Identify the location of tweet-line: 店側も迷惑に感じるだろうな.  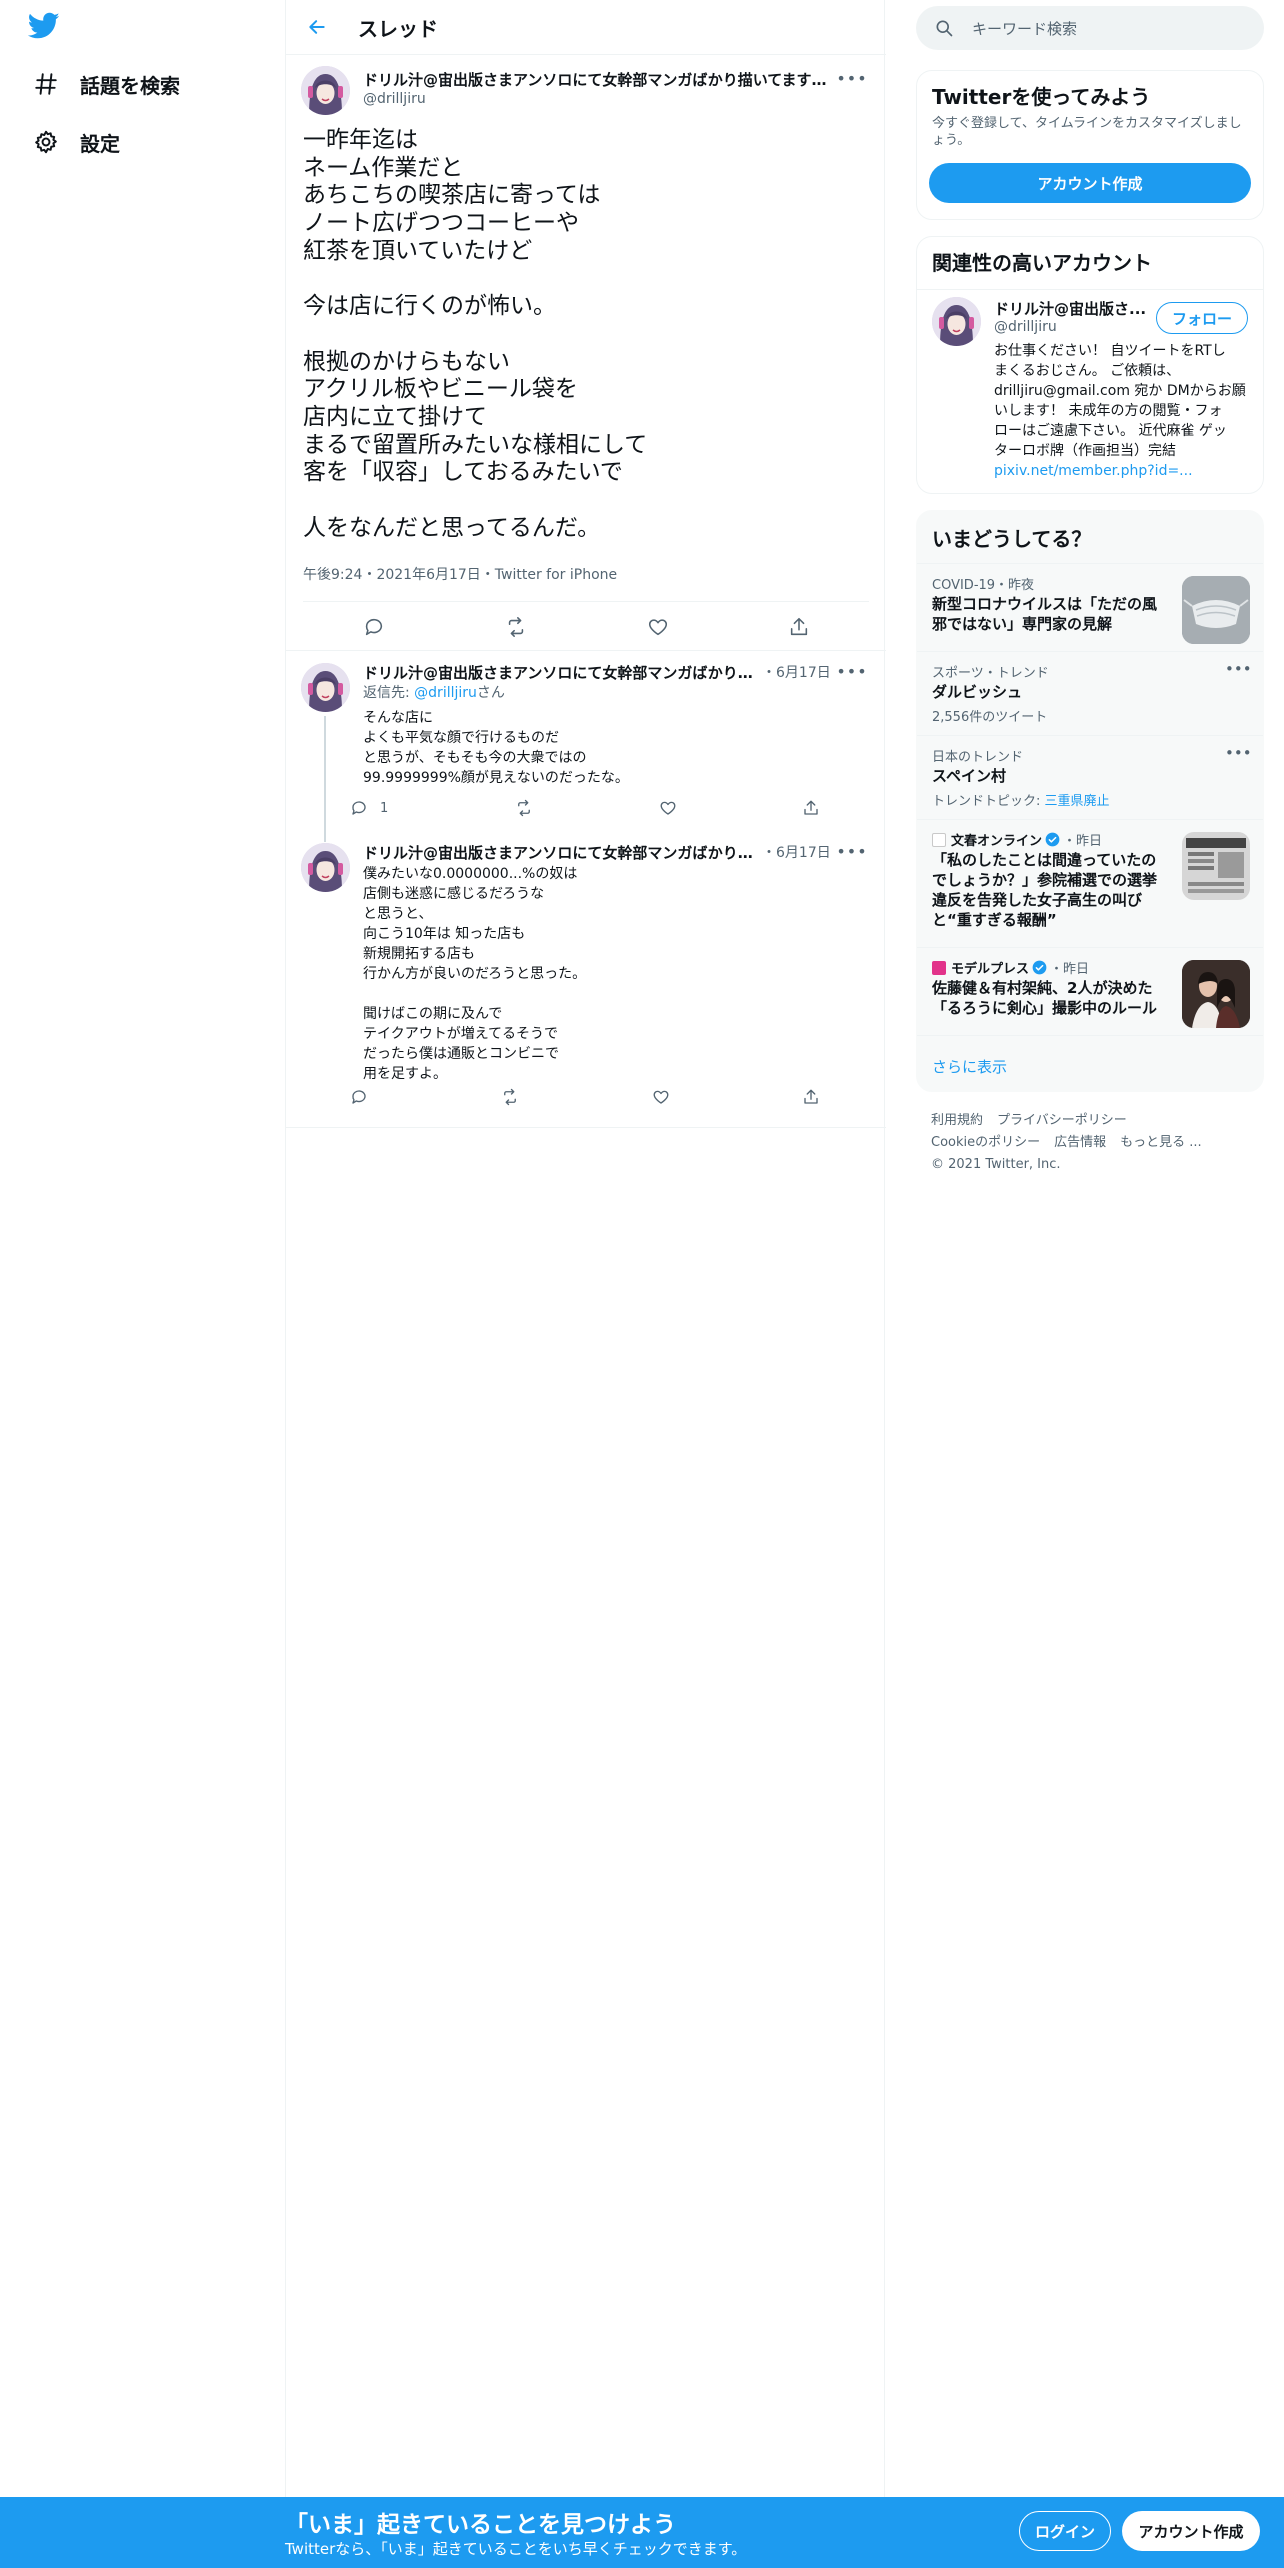
(454, 894).